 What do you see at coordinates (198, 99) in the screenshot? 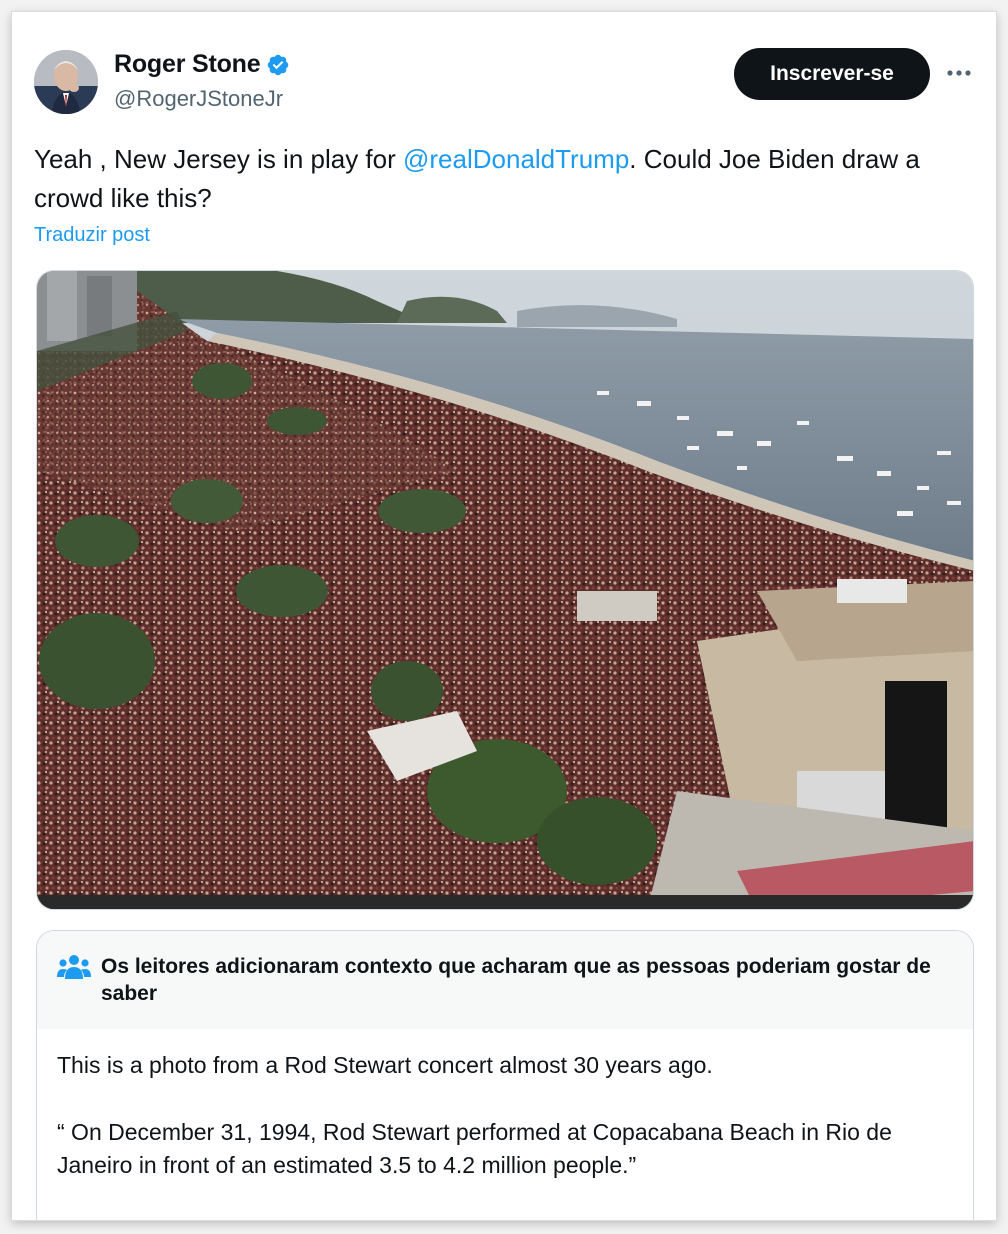
I see `author-handle: @RogerJStoneJr` at bounding box center [198, 99].